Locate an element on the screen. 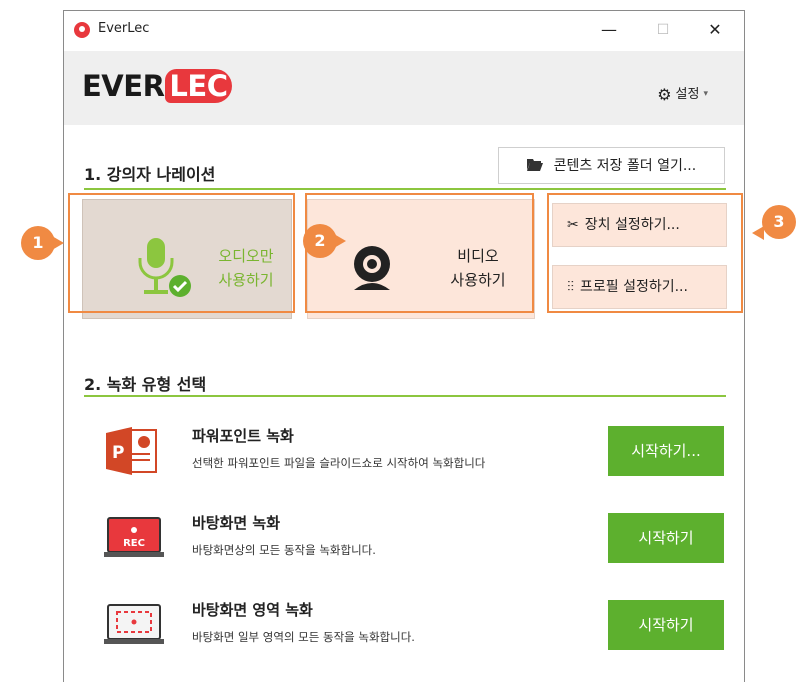 The image size is (800, 682). gear-icon: ⚙ is located at coordinates (664, 94).